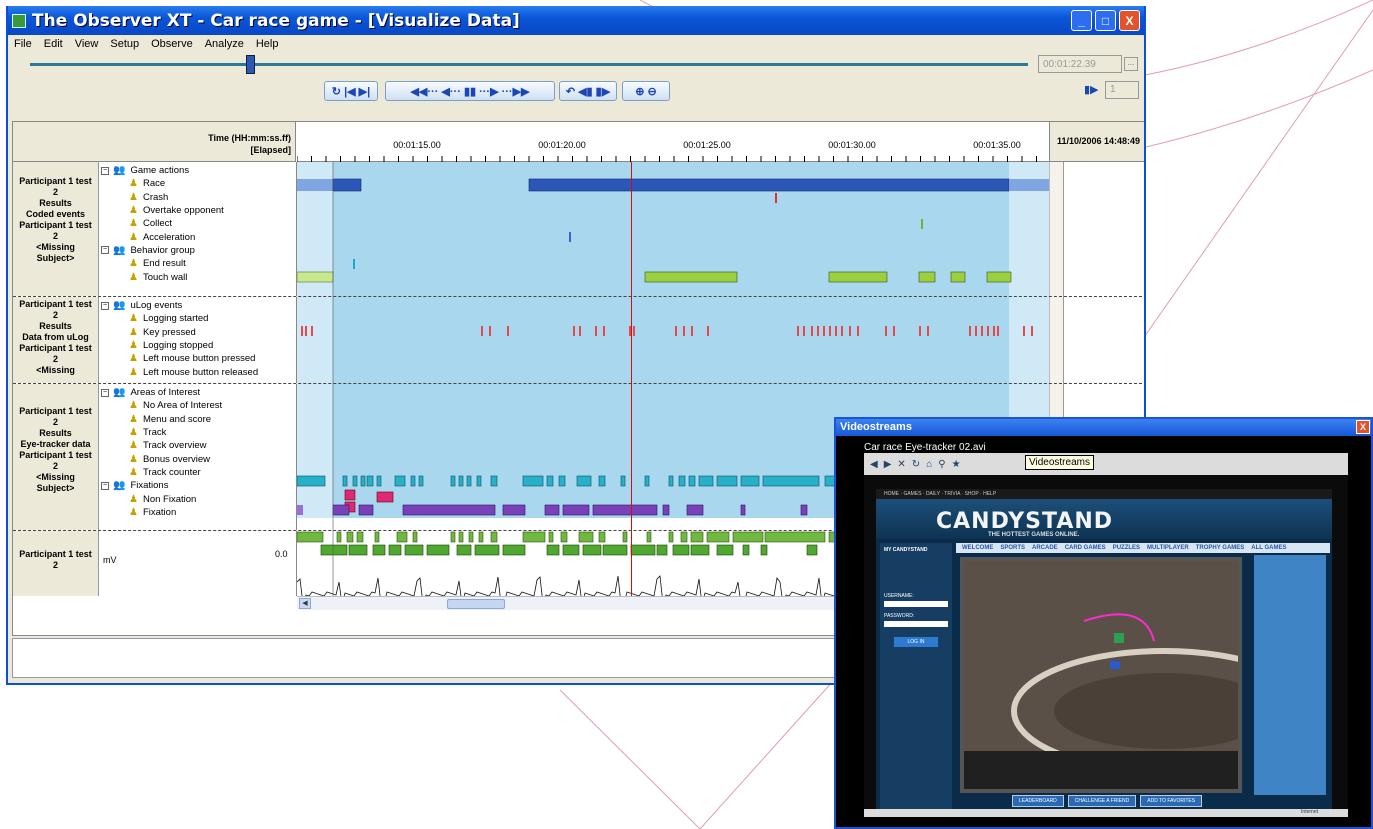 The image size is (1373, 829). Describe the element at coordinates (197, 345) in the screenshot. I see `behavior-row: ♟ Logging stopped` at that location.